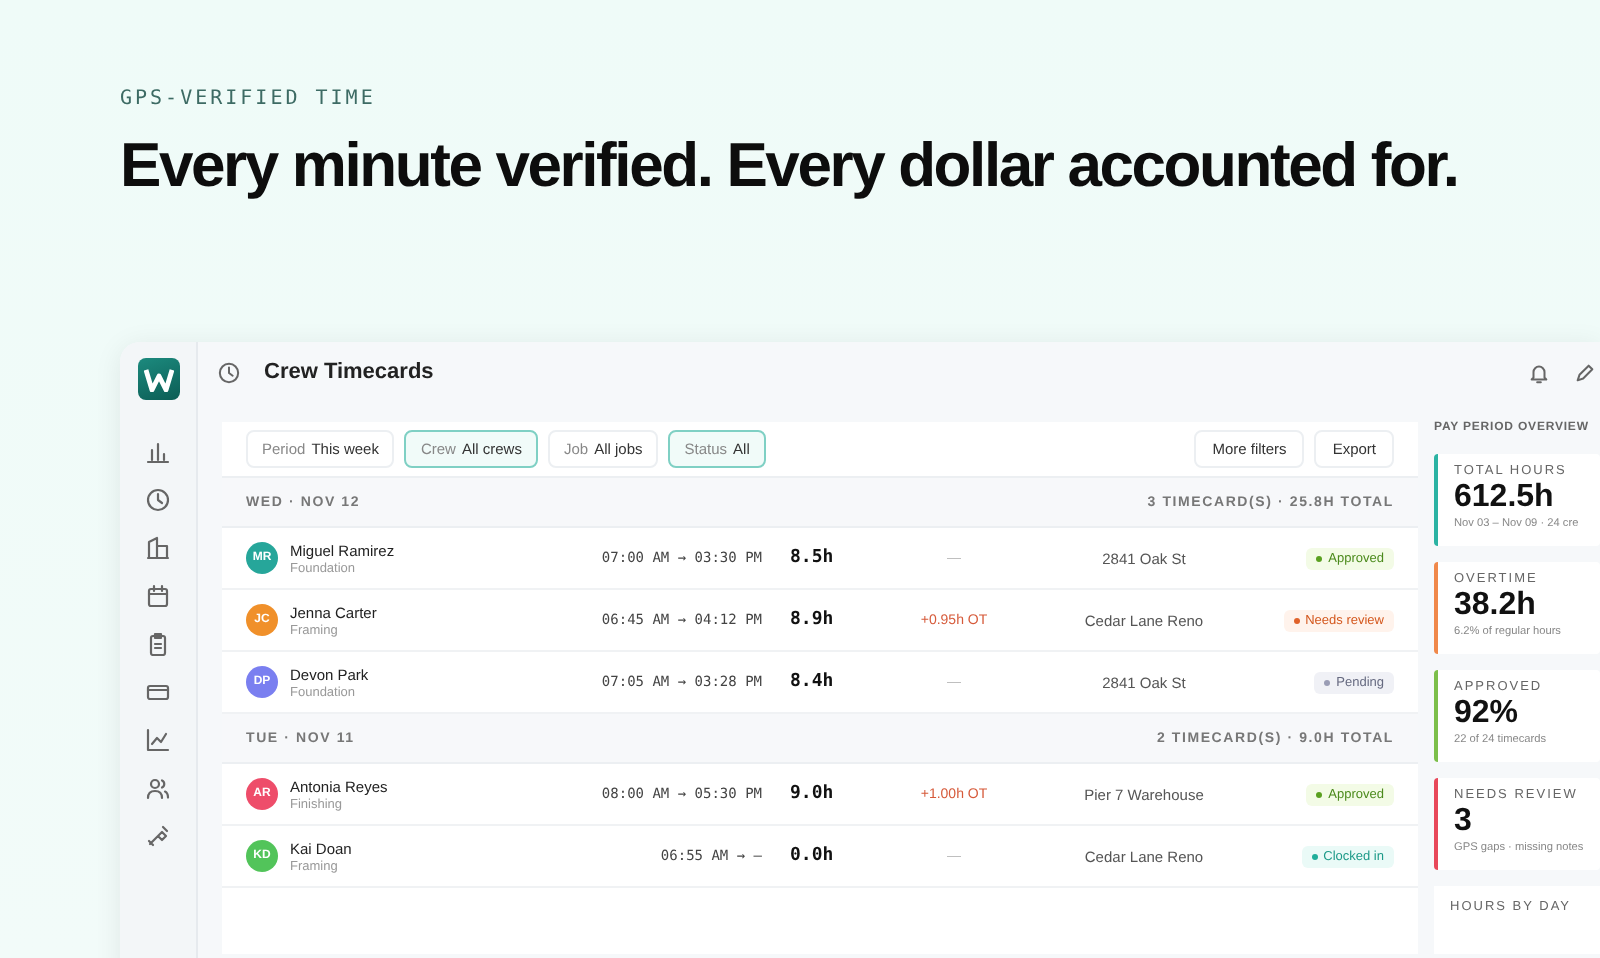 This screenshot has height=958, width=1600. I want to click on building-icon, so click(158, 548).